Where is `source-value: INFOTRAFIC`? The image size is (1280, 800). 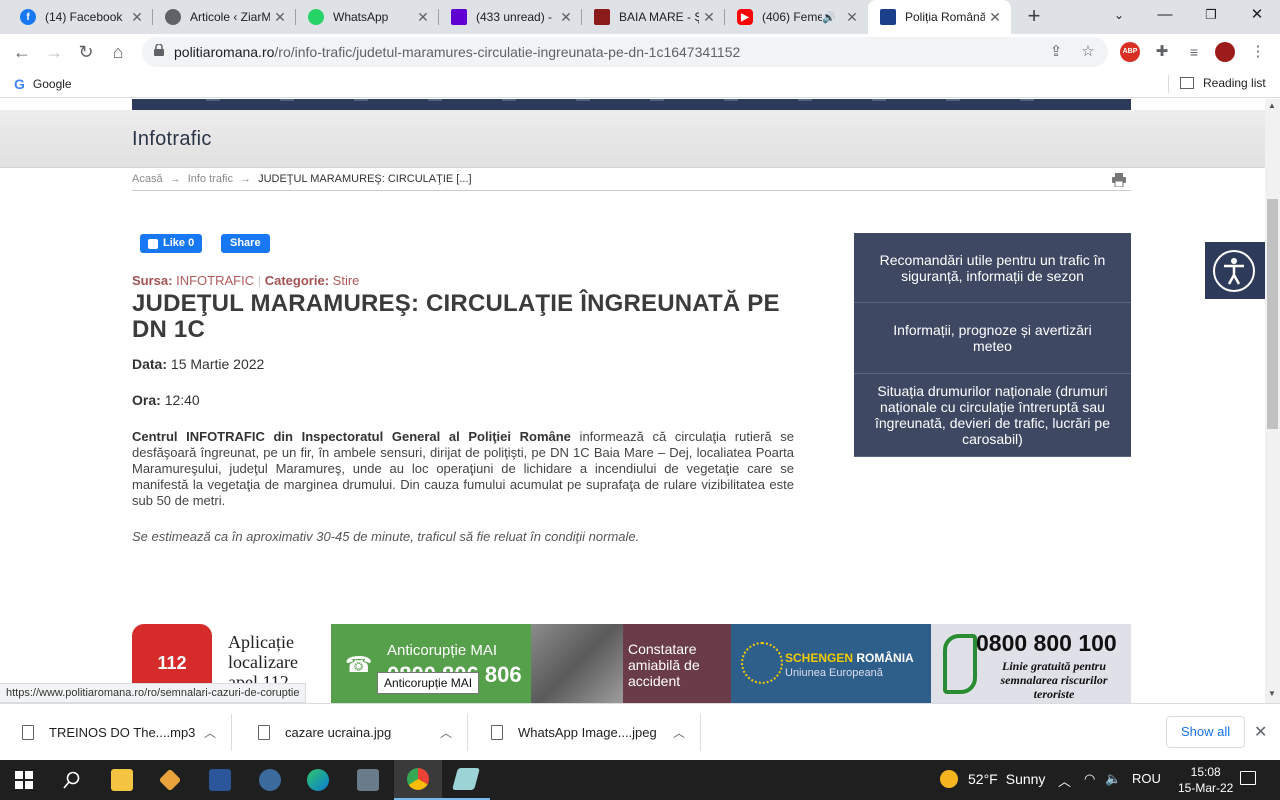
source-value: INFOTRAFIC is located at coordinates (215, 280).